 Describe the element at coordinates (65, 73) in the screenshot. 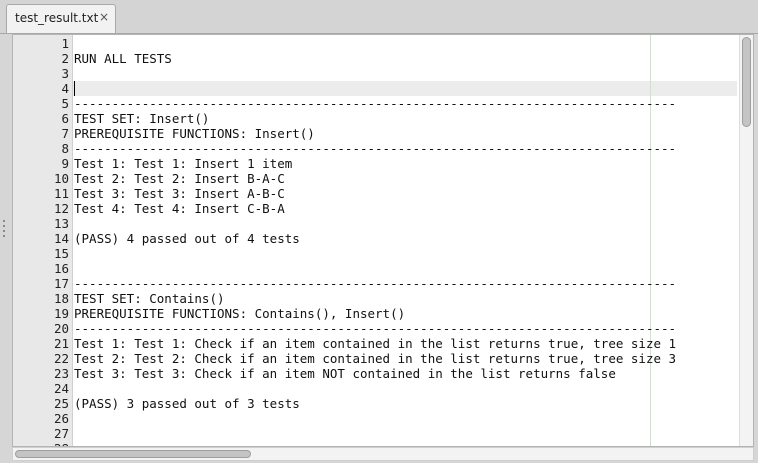

I see `line-number: 3` at that location.